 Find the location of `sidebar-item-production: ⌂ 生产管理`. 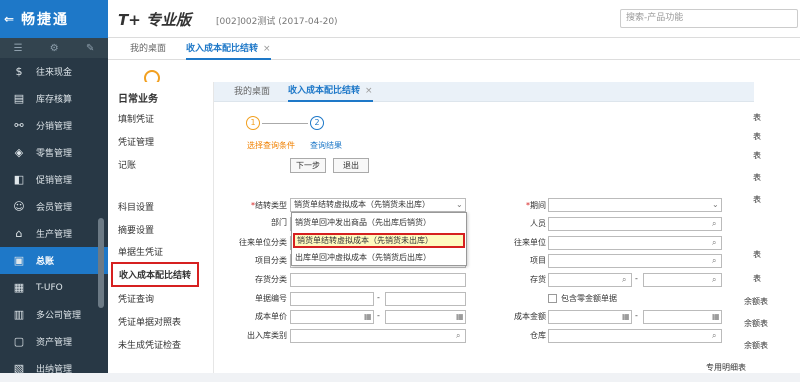

sidebar-item-production: ⌂ 生产管理 is located at coordinates (54, 233).